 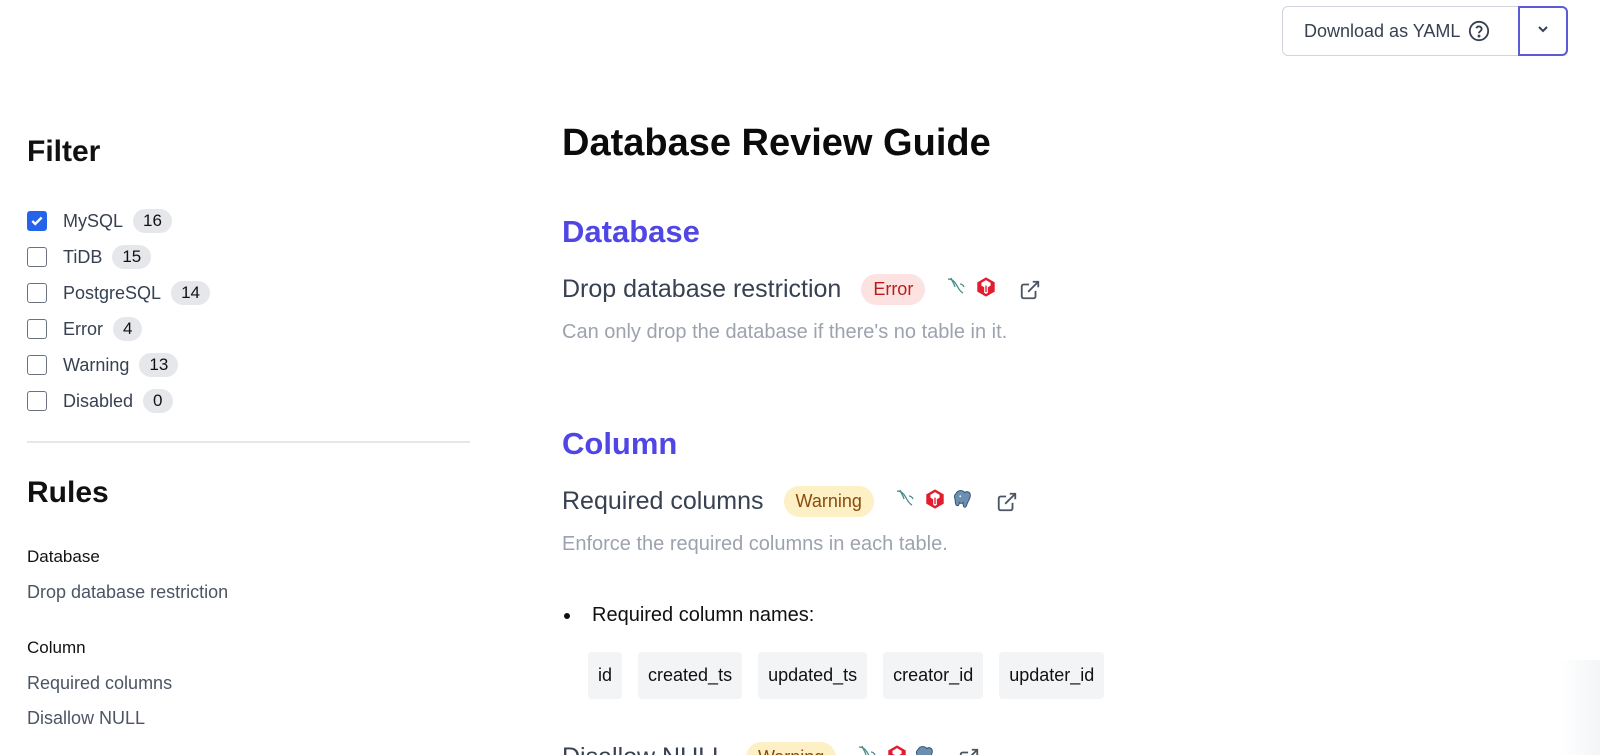 I want to click on download-yaml-button: Download as YAML, so click(x=1400, y=31).